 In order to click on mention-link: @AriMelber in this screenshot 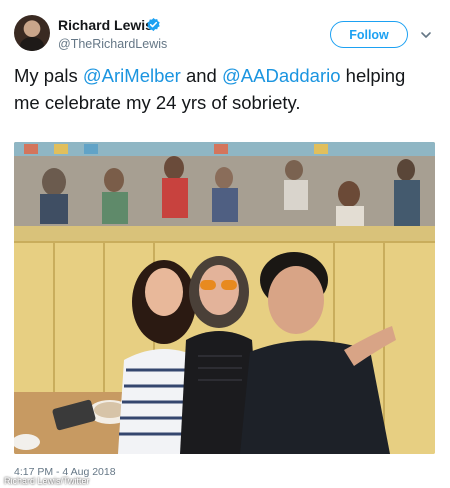, I will do `click(132, 75)`.